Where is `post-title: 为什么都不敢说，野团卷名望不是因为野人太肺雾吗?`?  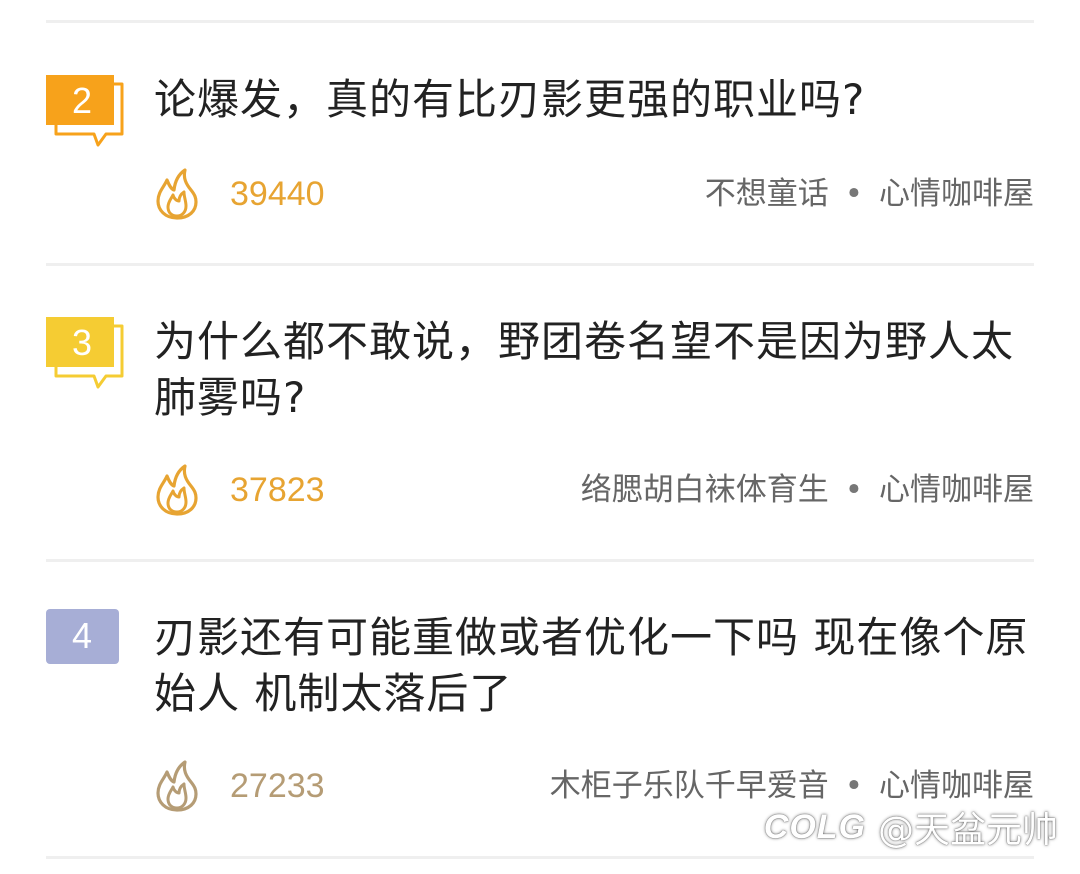
post-title: 为什么都不敢说，野团卷名望不是因为野人太肺雾吗? is located at coordinates (594, 370).